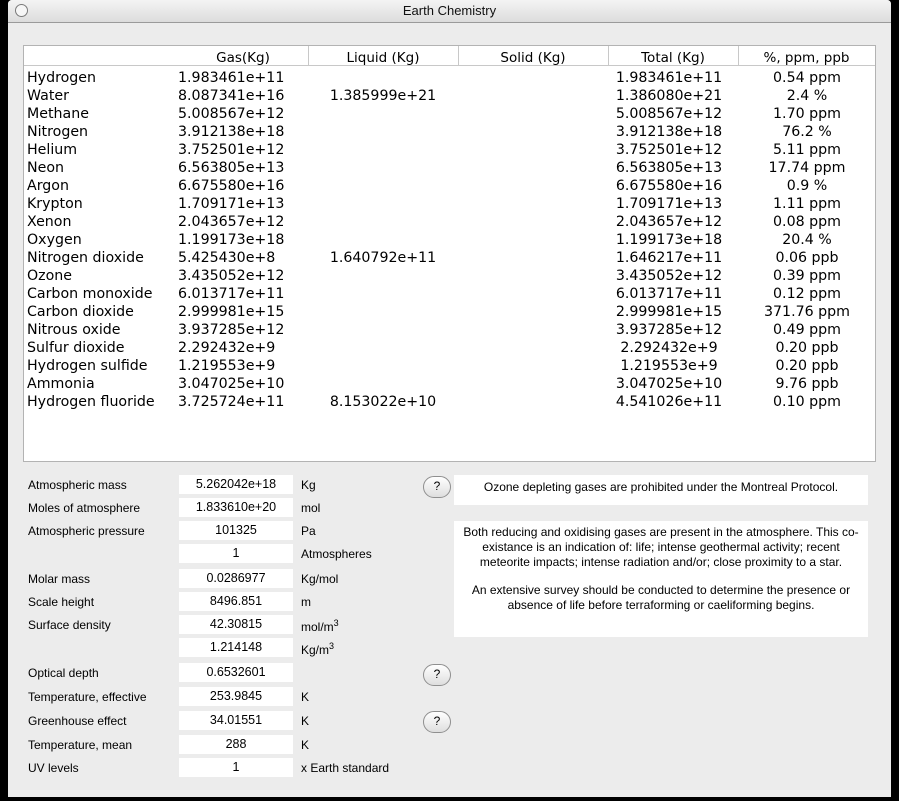  Describe the element at coordinates (227, 348) in the screenshot. I see `gas-mass-cell: 2.292432e+9` at that location.